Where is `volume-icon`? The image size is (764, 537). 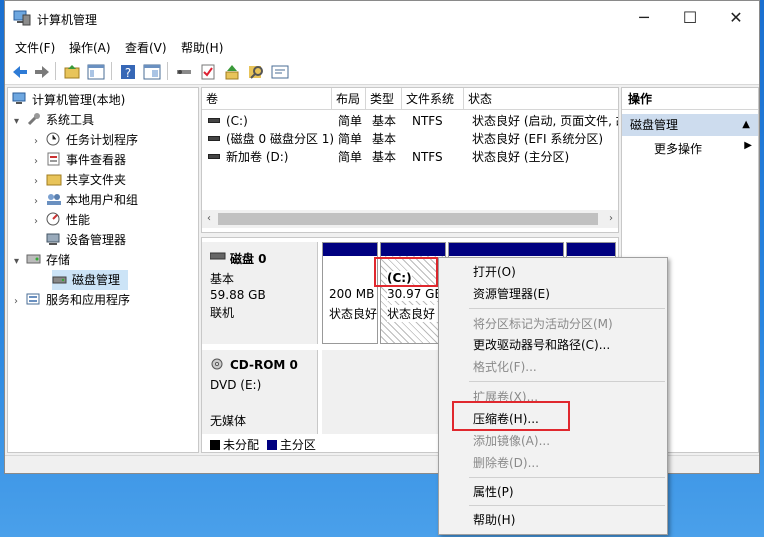
volume-icon is located at coordinates (214, 120).